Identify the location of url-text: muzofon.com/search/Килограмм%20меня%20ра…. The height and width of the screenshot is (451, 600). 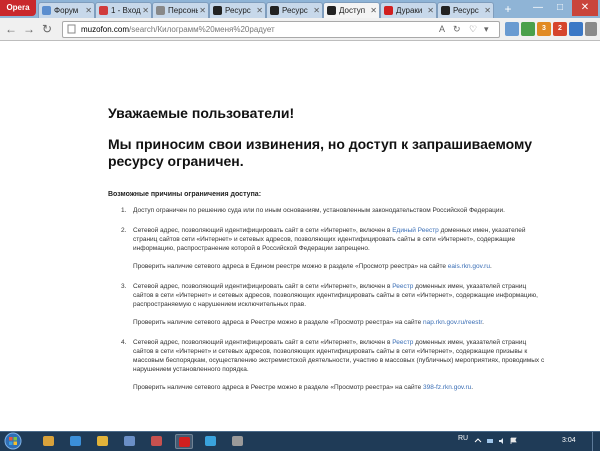
(178, 29).